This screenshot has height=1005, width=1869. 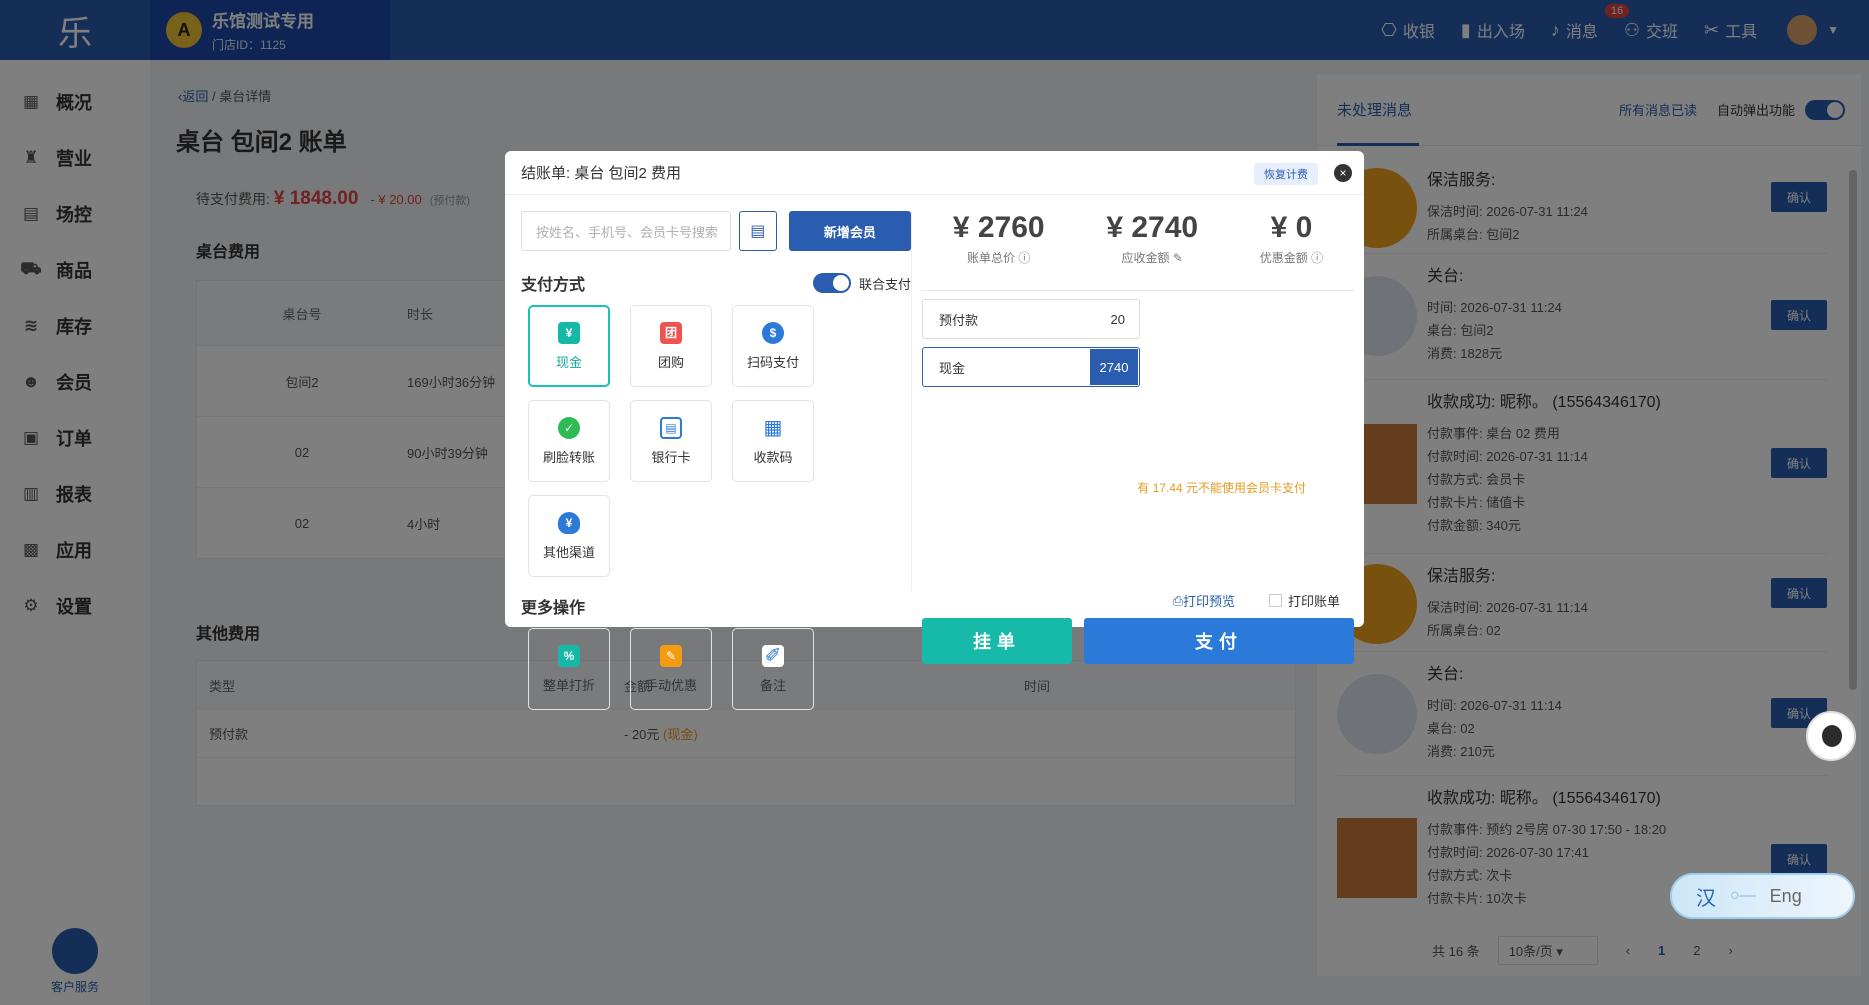 I want to click on manual-discount-button: ✎ 手动优惠, so click(x=671, y=669).